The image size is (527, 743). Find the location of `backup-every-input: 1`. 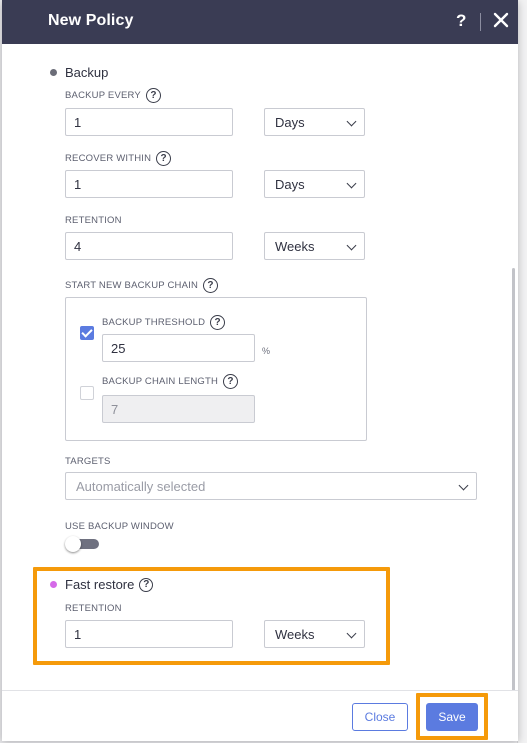

backup-every-input: 1 is located at coordinates (149, 122).